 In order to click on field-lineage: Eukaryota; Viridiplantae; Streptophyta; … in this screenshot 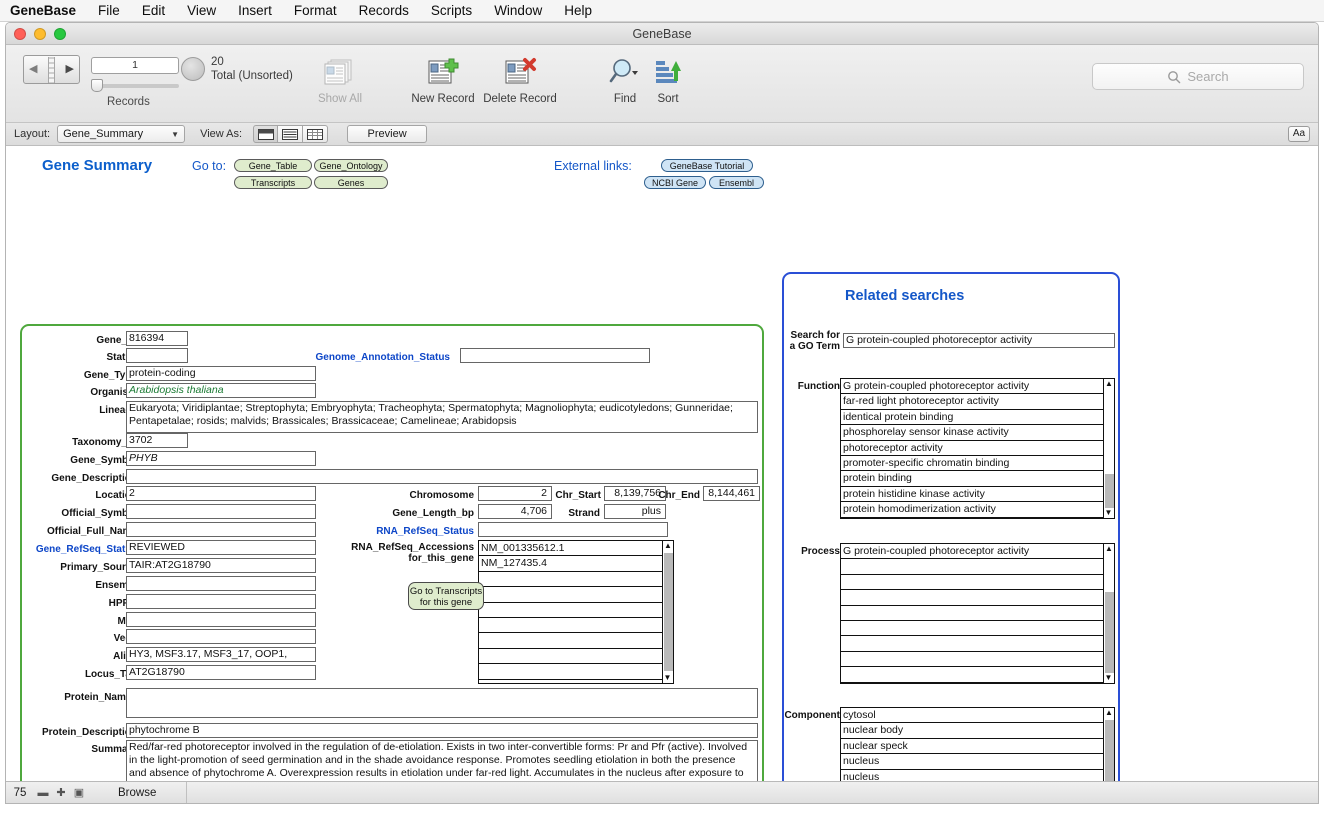, I will do `click(442, 417)`.